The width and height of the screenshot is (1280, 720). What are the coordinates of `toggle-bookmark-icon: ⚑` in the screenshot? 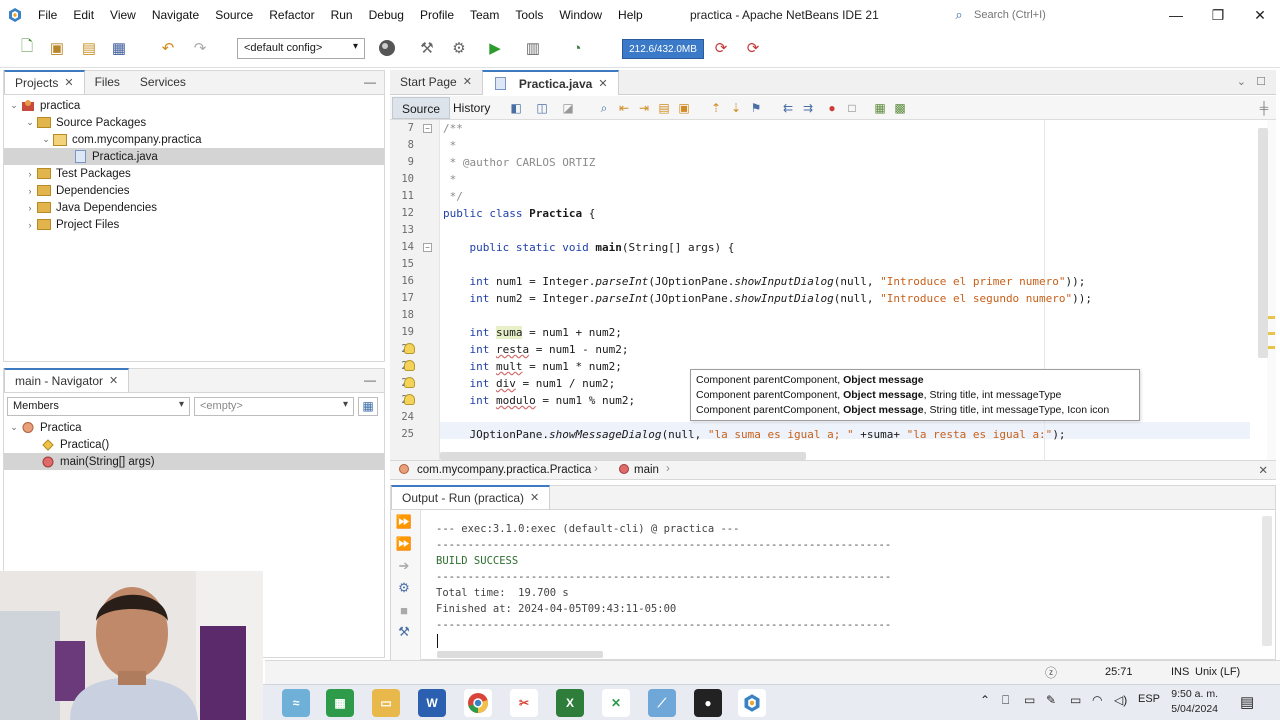 It's located at (756, 108).